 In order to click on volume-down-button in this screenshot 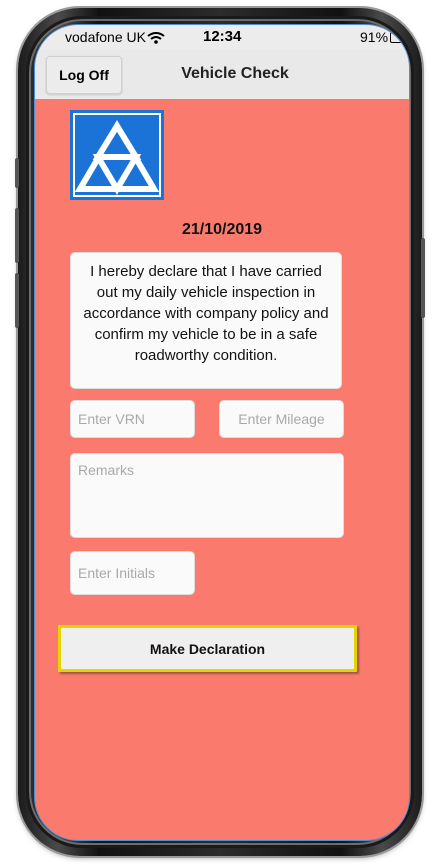, I will do `click(17, 300)`.